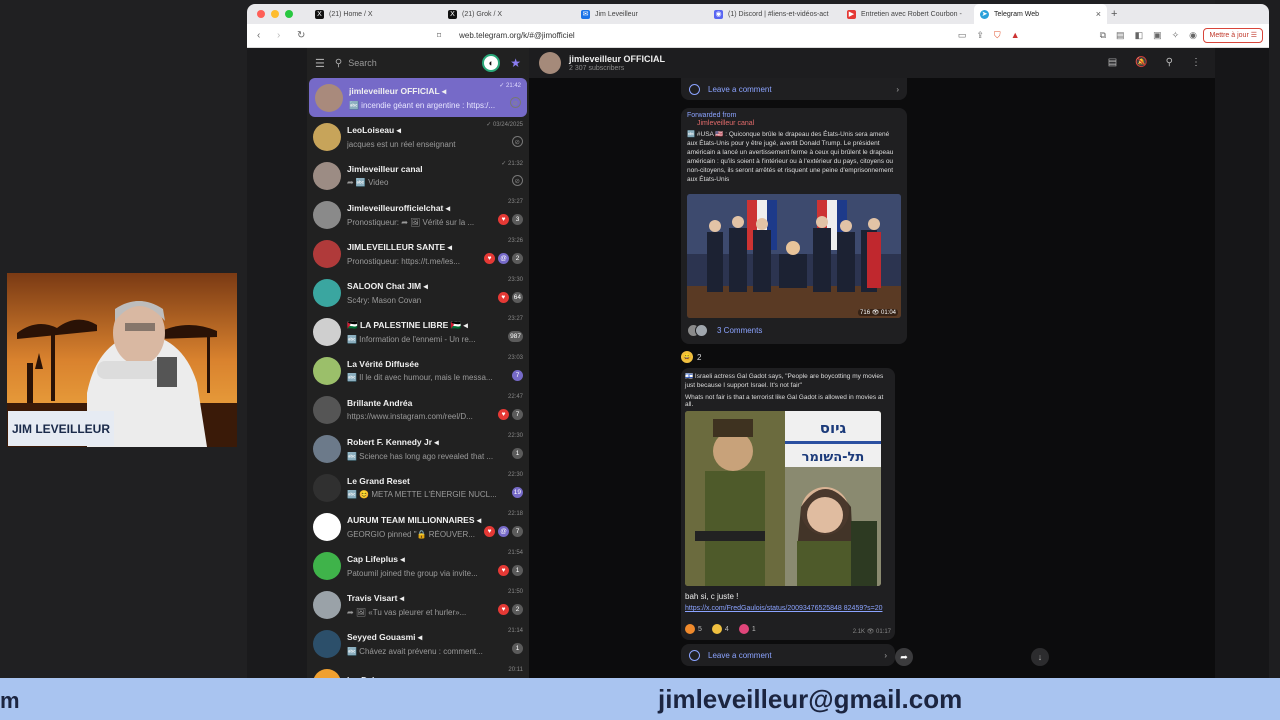  I want to click on tab-label: Entretien avec Robert Courbon -, so click(911, 14).